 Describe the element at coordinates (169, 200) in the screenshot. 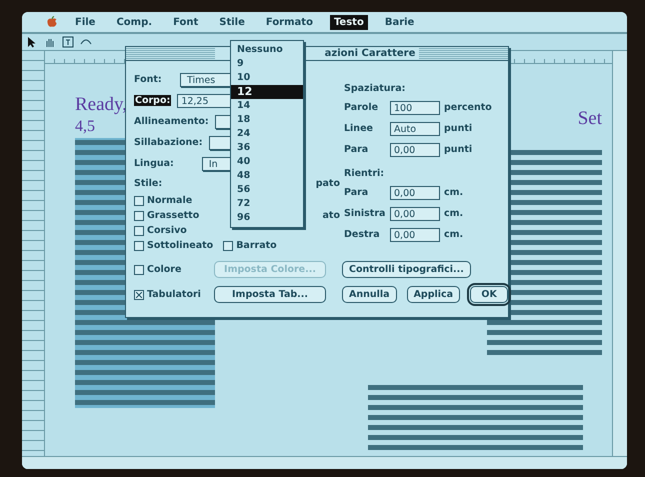

I see `checkbox-label: Normale` at that location.